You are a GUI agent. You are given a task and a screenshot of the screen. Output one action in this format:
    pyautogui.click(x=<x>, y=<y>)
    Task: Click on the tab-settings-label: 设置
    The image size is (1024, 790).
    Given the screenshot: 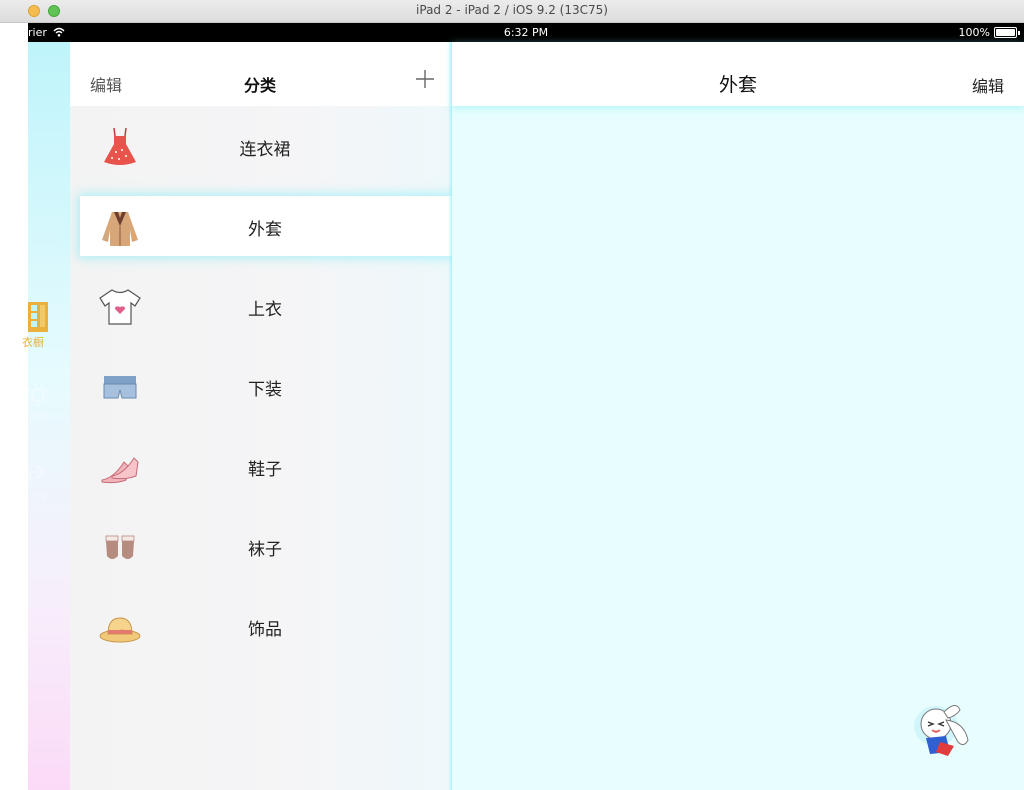 What is the action you would take?
    pyautogui.click(x=38, y=417)
    